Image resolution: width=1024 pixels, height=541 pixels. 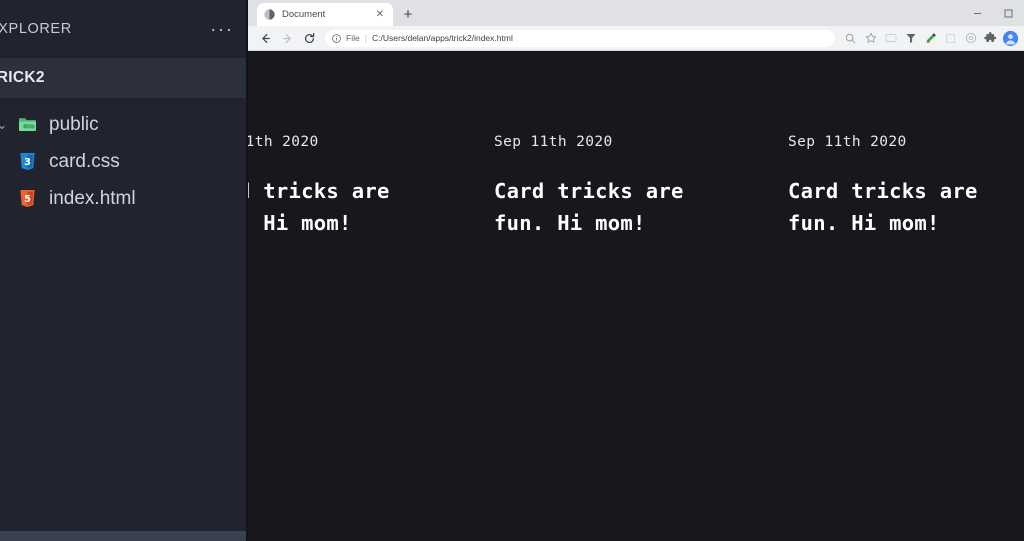 What do you see at coordinates (6, 125) in the screenshot?
I see `chevron-down-icon: ⌄` at bounding box center [6, 125].